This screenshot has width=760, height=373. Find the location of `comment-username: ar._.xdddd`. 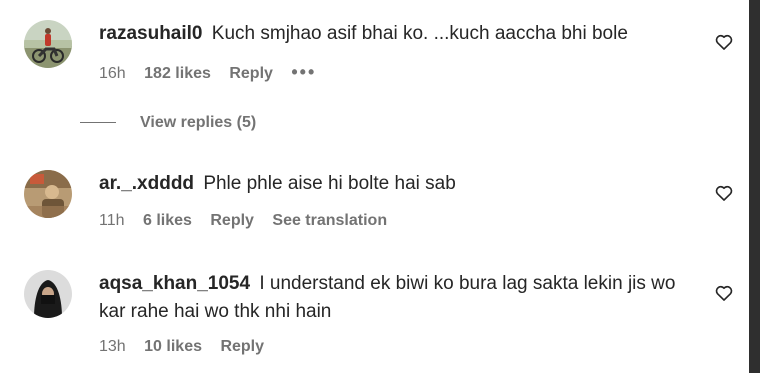

comment-username: ar._.xdddd is located at coordinates (146, 183).